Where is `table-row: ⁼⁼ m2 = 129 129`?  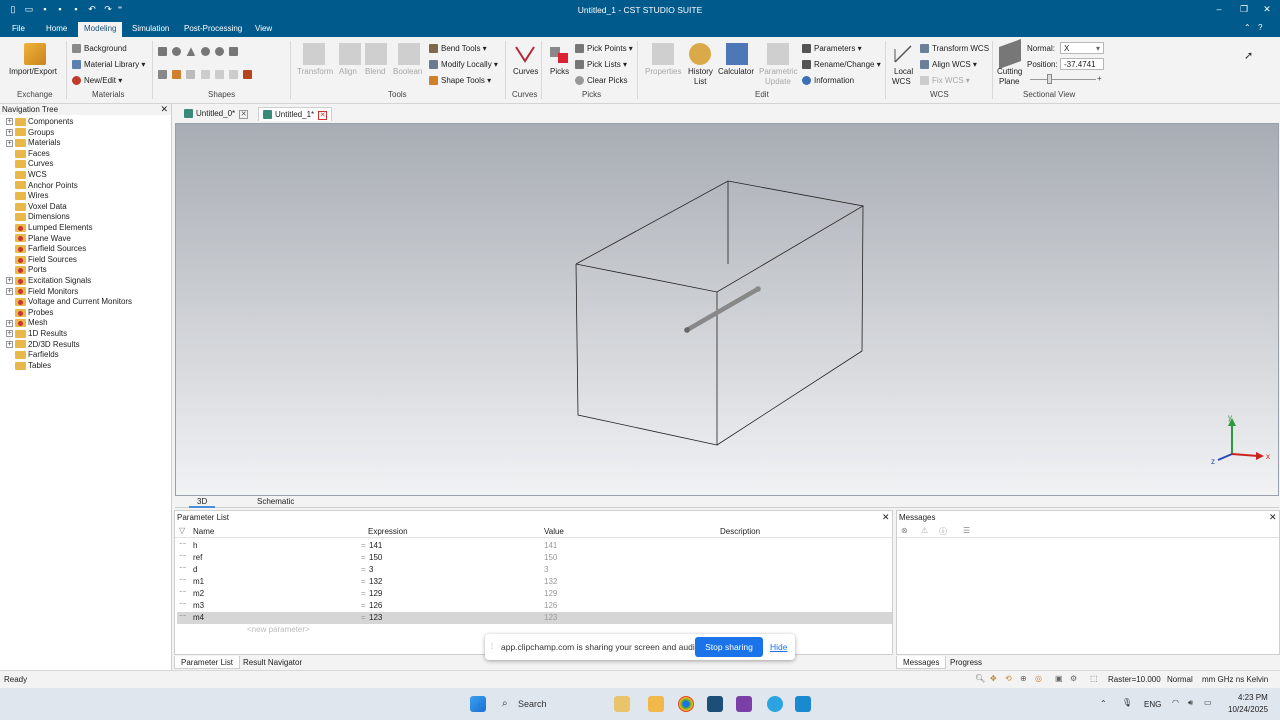
table-row: ⁼⁼ m2 = 129 129 is located at coordinates (534, 594).